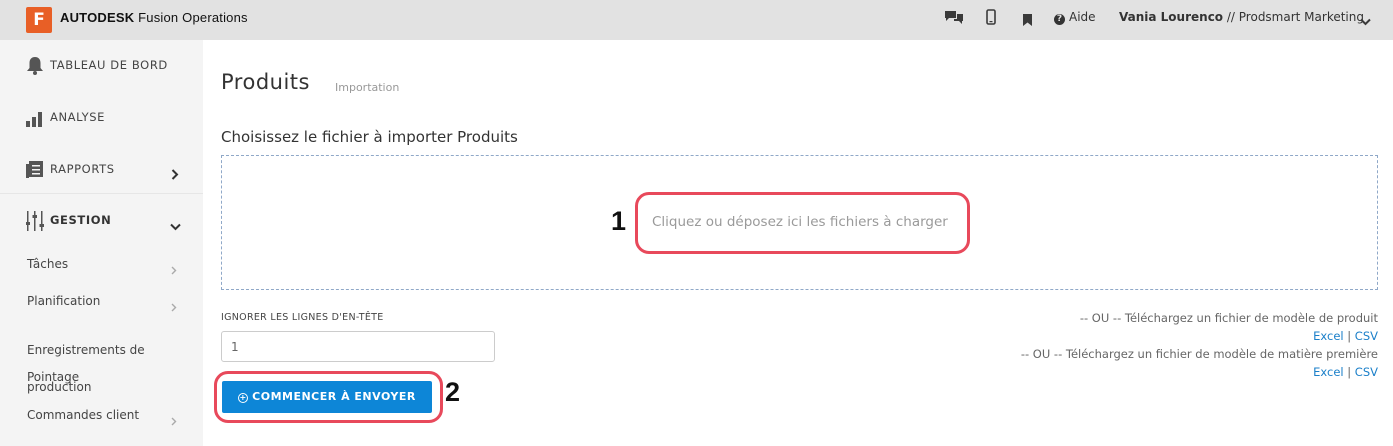 This screenshot has width=1393, height=446. Describe the element at coordinates (302, 317) in the screenshot. I see `header-lines-label: IGNORER LES LIGNES D'EN-TÊTE` at that location.